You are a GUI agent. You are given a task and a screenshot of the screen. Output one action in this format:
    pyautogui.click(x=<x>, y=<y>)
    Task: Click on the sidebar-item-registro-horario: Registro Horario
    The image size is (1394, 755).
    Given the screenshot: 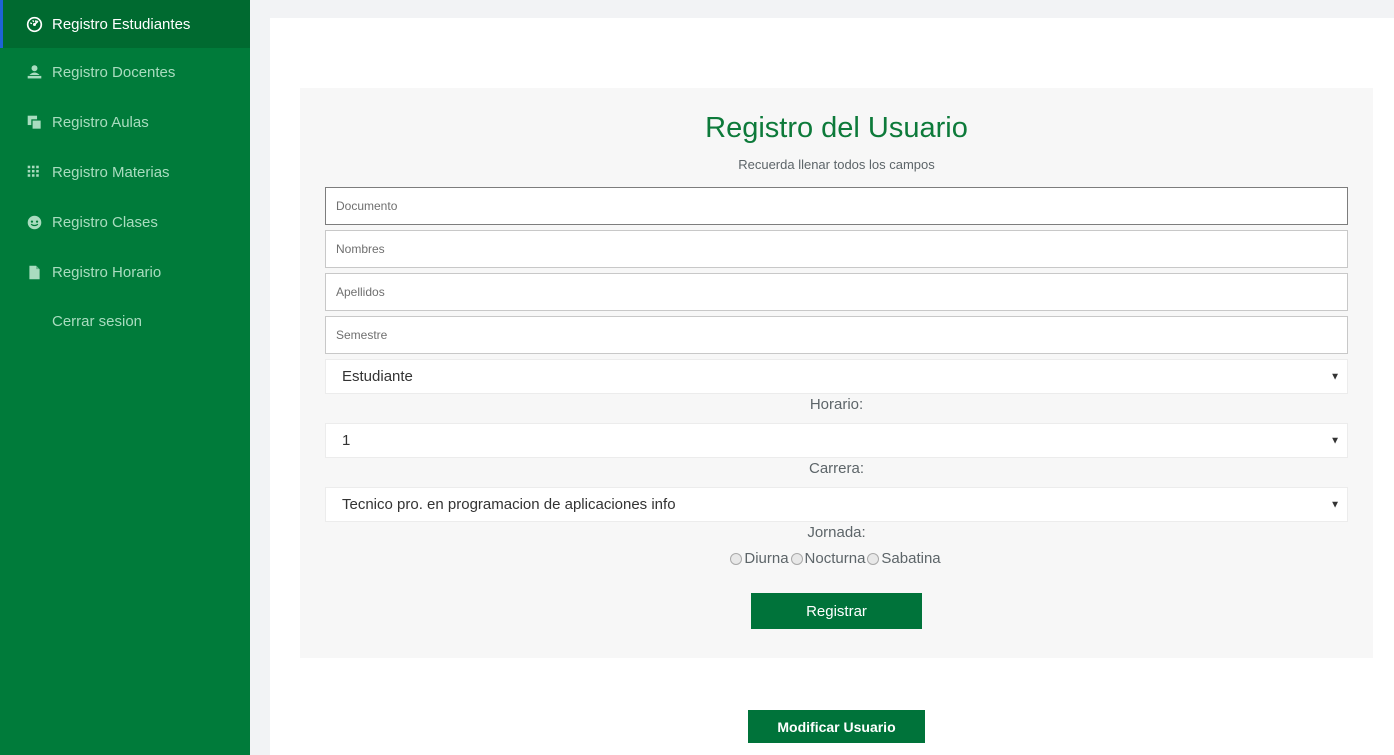 What is the action you would take?
    pyautogui.click(x=125, y=272)
    